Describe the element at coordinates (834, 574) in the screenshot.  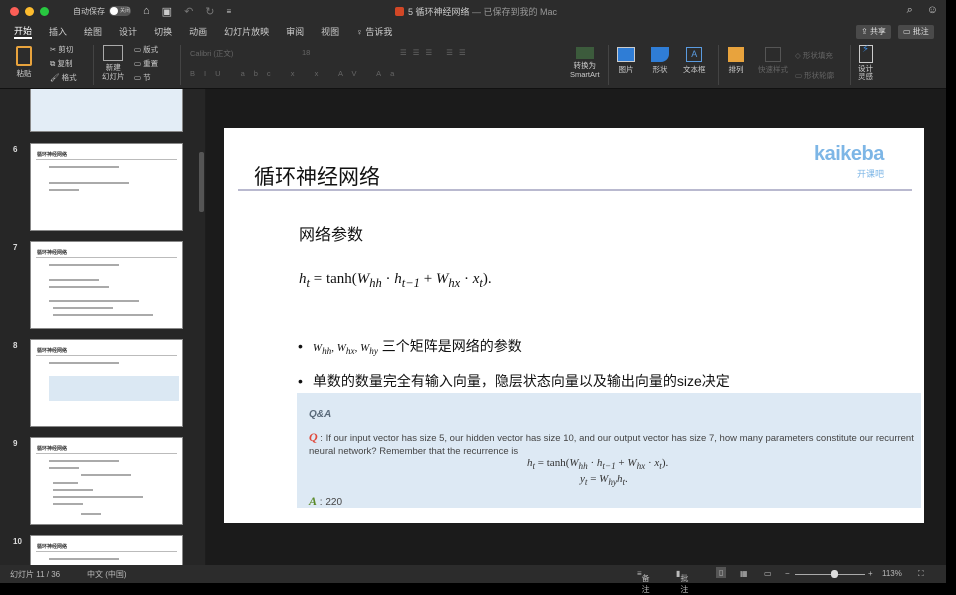
I see `zoom-slider-handle` at that location.